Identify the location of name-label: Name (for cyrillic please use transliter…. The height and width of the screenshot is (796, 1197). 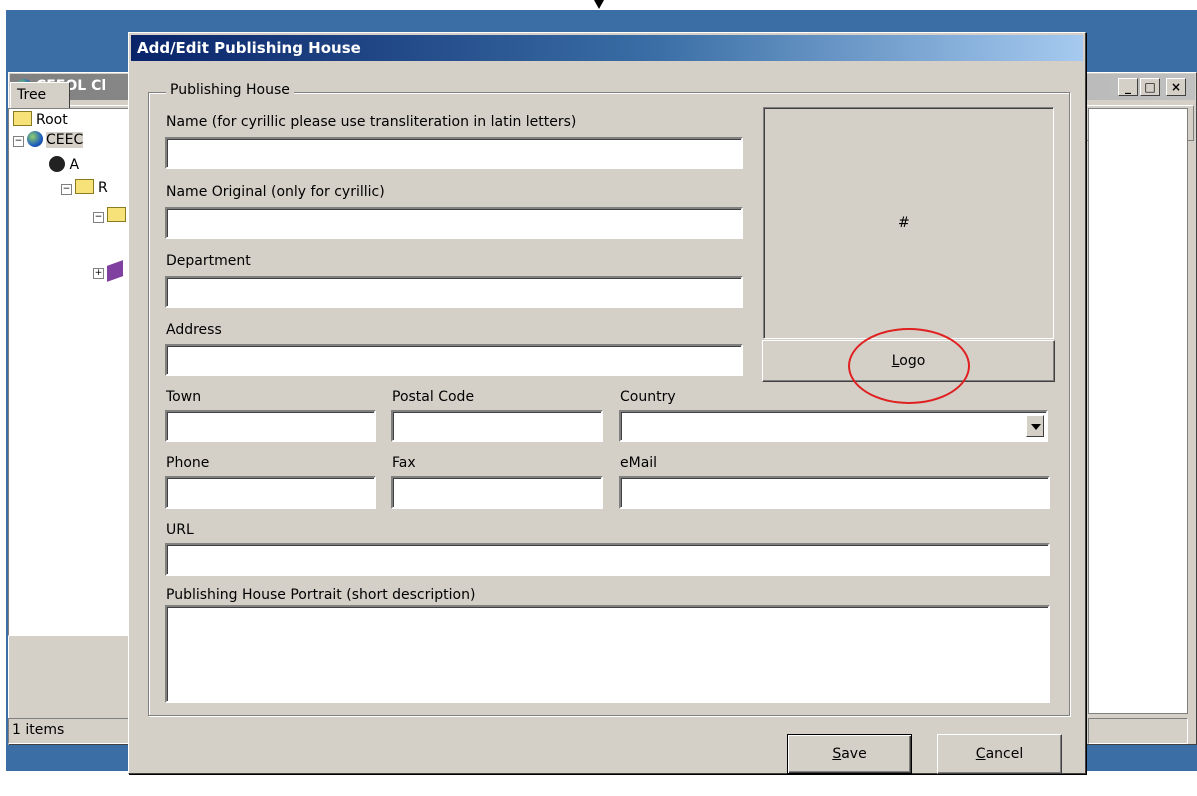
(371, 122).